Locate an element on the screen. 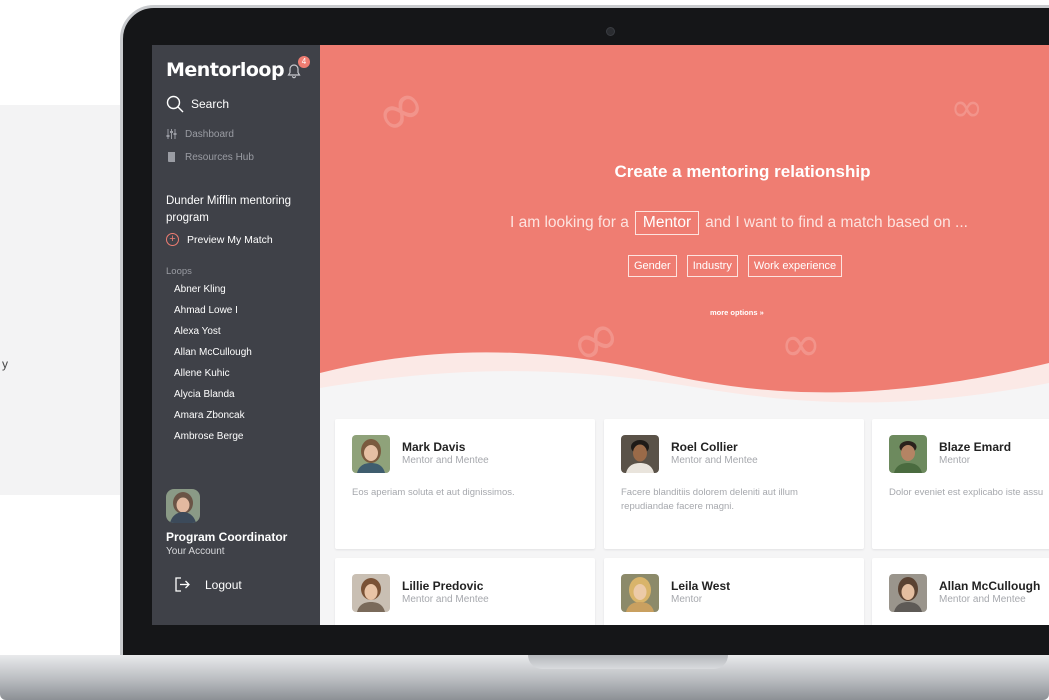 This screenshot has width=1049, height=700. mentor-description: Eos aperiam soluta et aut dignissimos. is located at coordinates (433, 492).